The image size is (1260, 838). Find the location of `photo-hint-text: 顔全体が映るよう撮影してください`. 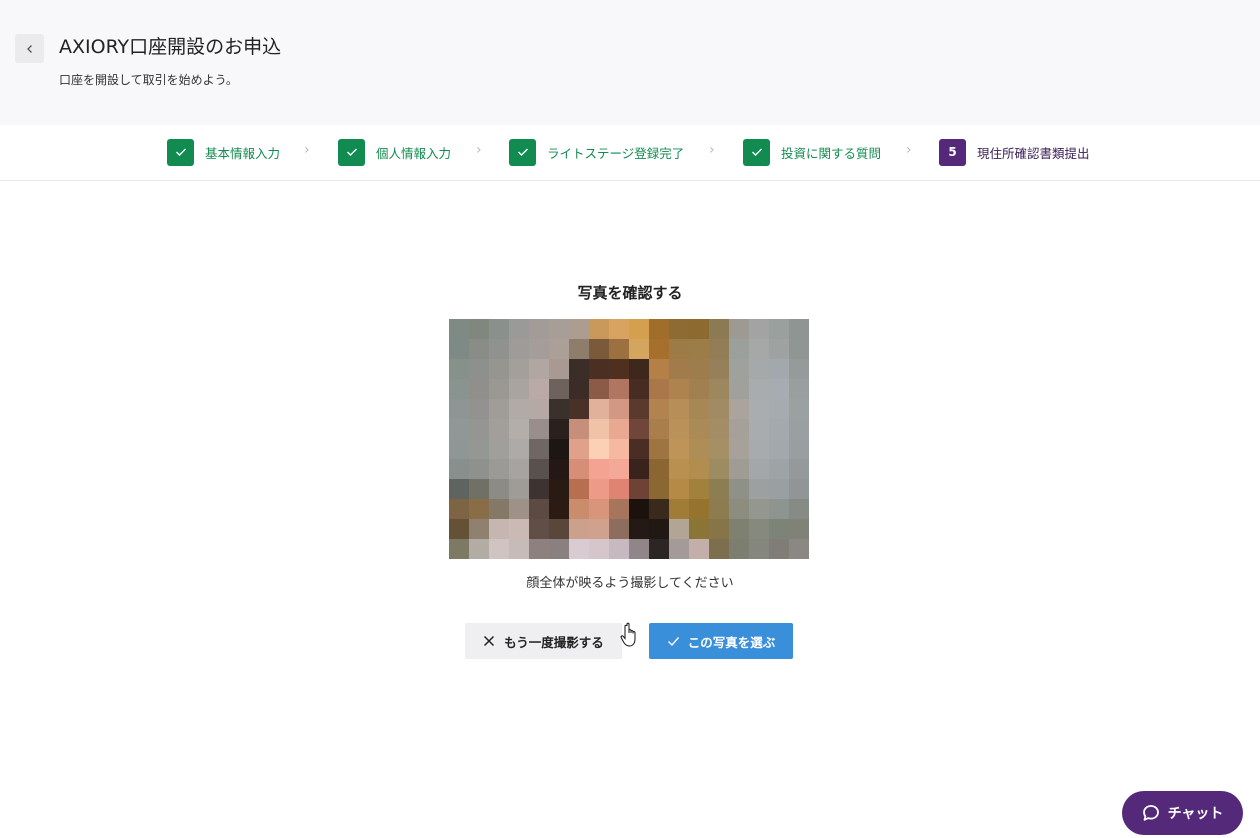

photo-hint-text: 顔全体が映るよう撮影してください is located at coordinates (630, 583).